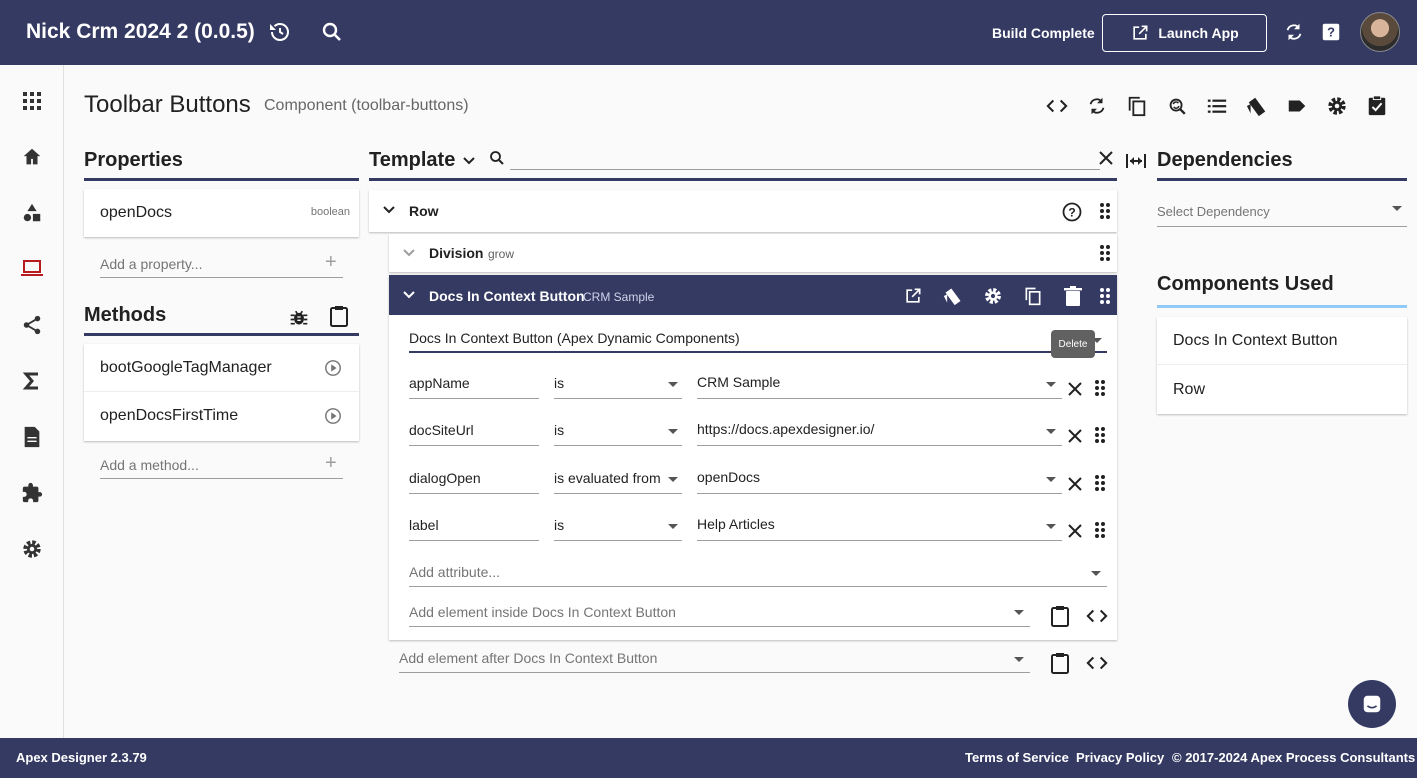  What do you see at coordinates (32, 269) in the screenshot?
I see `laptop-icon` at bounding box center [32, 269].